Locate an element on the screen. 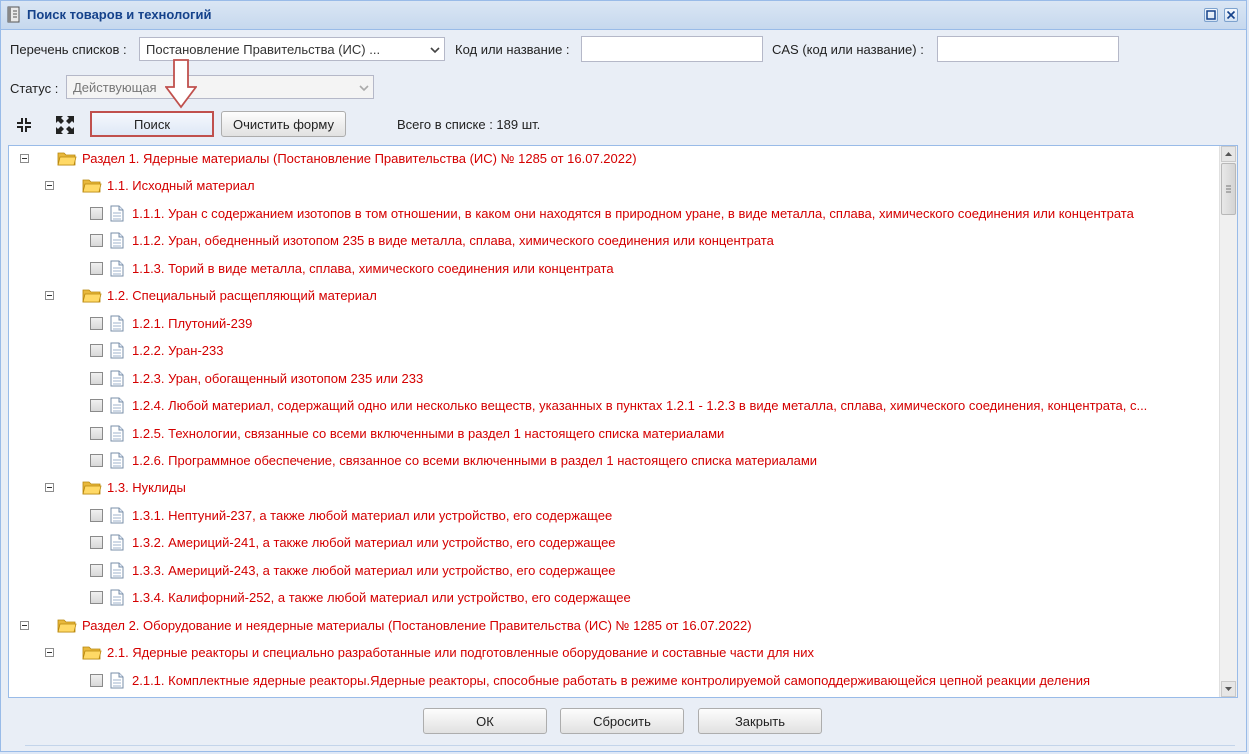  tree-folder-row: 1.3. Нуклиды is located at coordinates (611, 488).